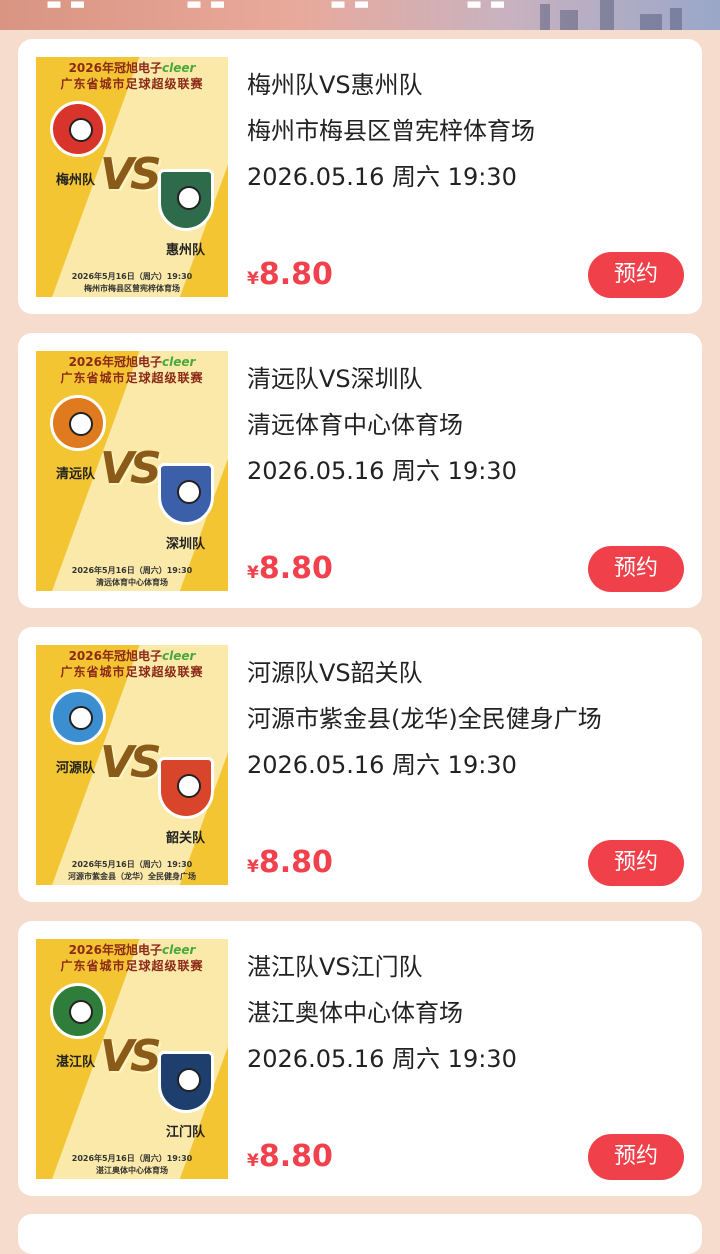 The image size is (720, 1254). Describe the element at coordinates (335, 85) in the screenshot. I see `match-title: 梅州队VS惠州队` at that location.